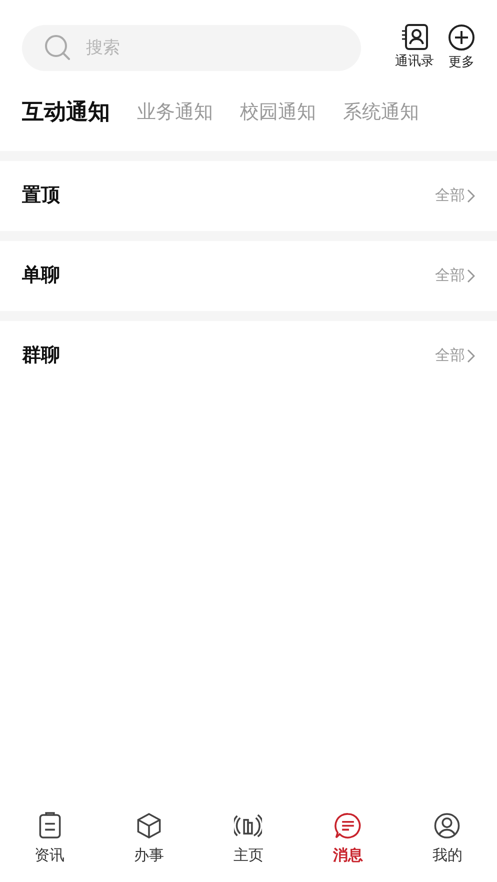 The image size is (497, 882). What do you see at coordinates (41, 195) in the screenshot?
I see `section-title: 置顶` at bounding box center [41, 195].